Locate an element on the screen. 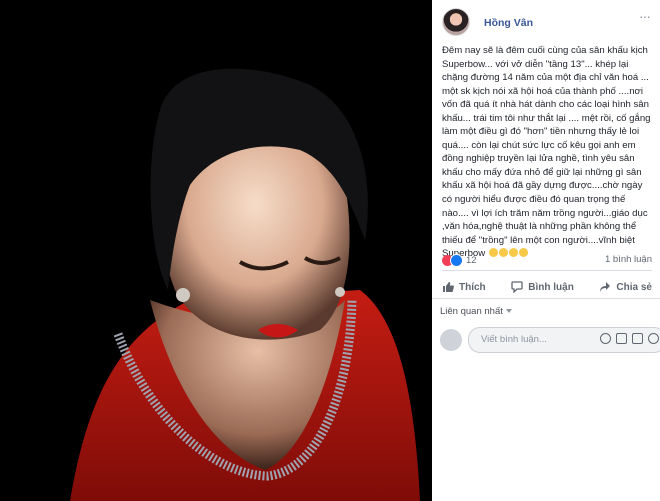  share-label: Chia sẻ is located at coordinates (634, 287).